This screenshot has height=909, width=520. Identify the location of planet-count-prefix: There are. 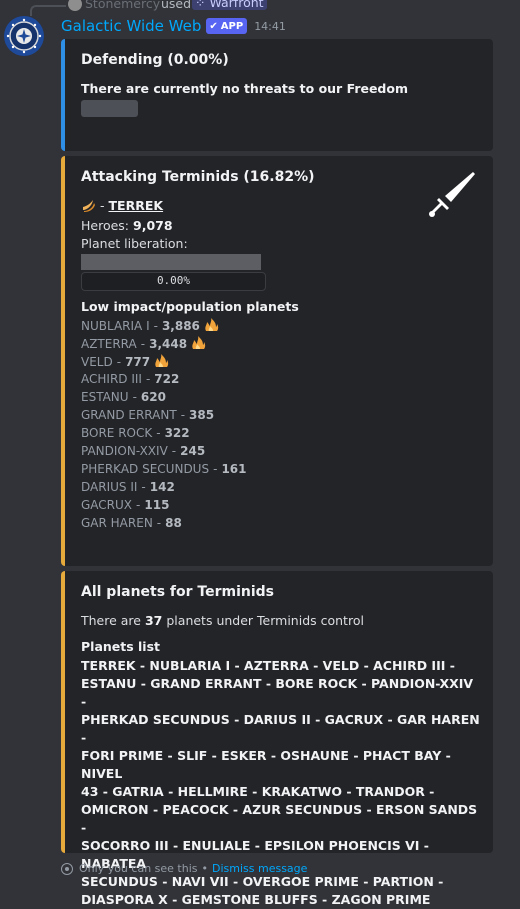
(111, 620).